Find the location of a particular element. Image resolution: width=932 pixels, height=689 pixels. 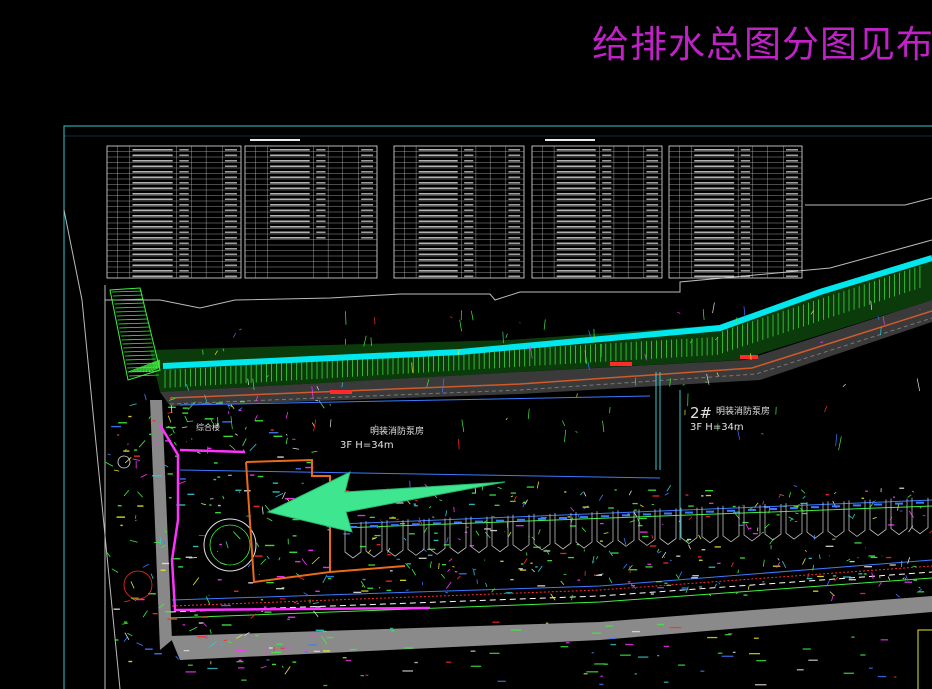

building-1-floors: 3F H=34m is located at coordinates (367, 445).